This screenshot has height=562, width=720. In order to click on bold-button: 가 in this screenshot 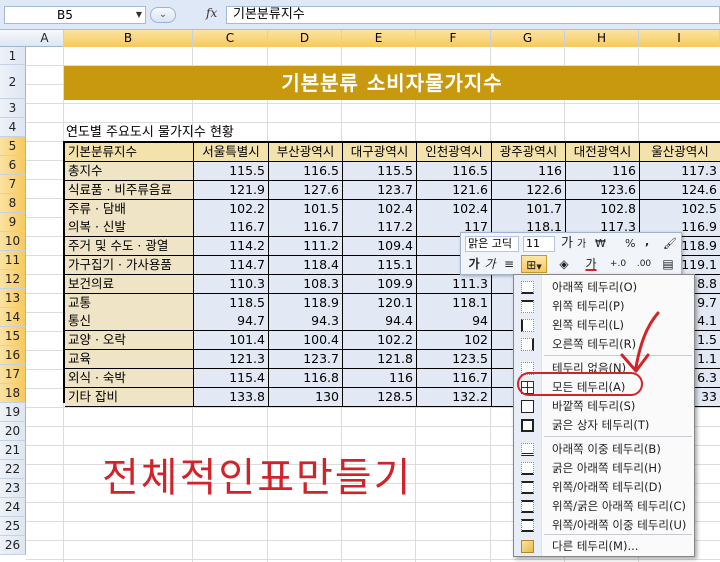, I will do `click(474, 264)`.